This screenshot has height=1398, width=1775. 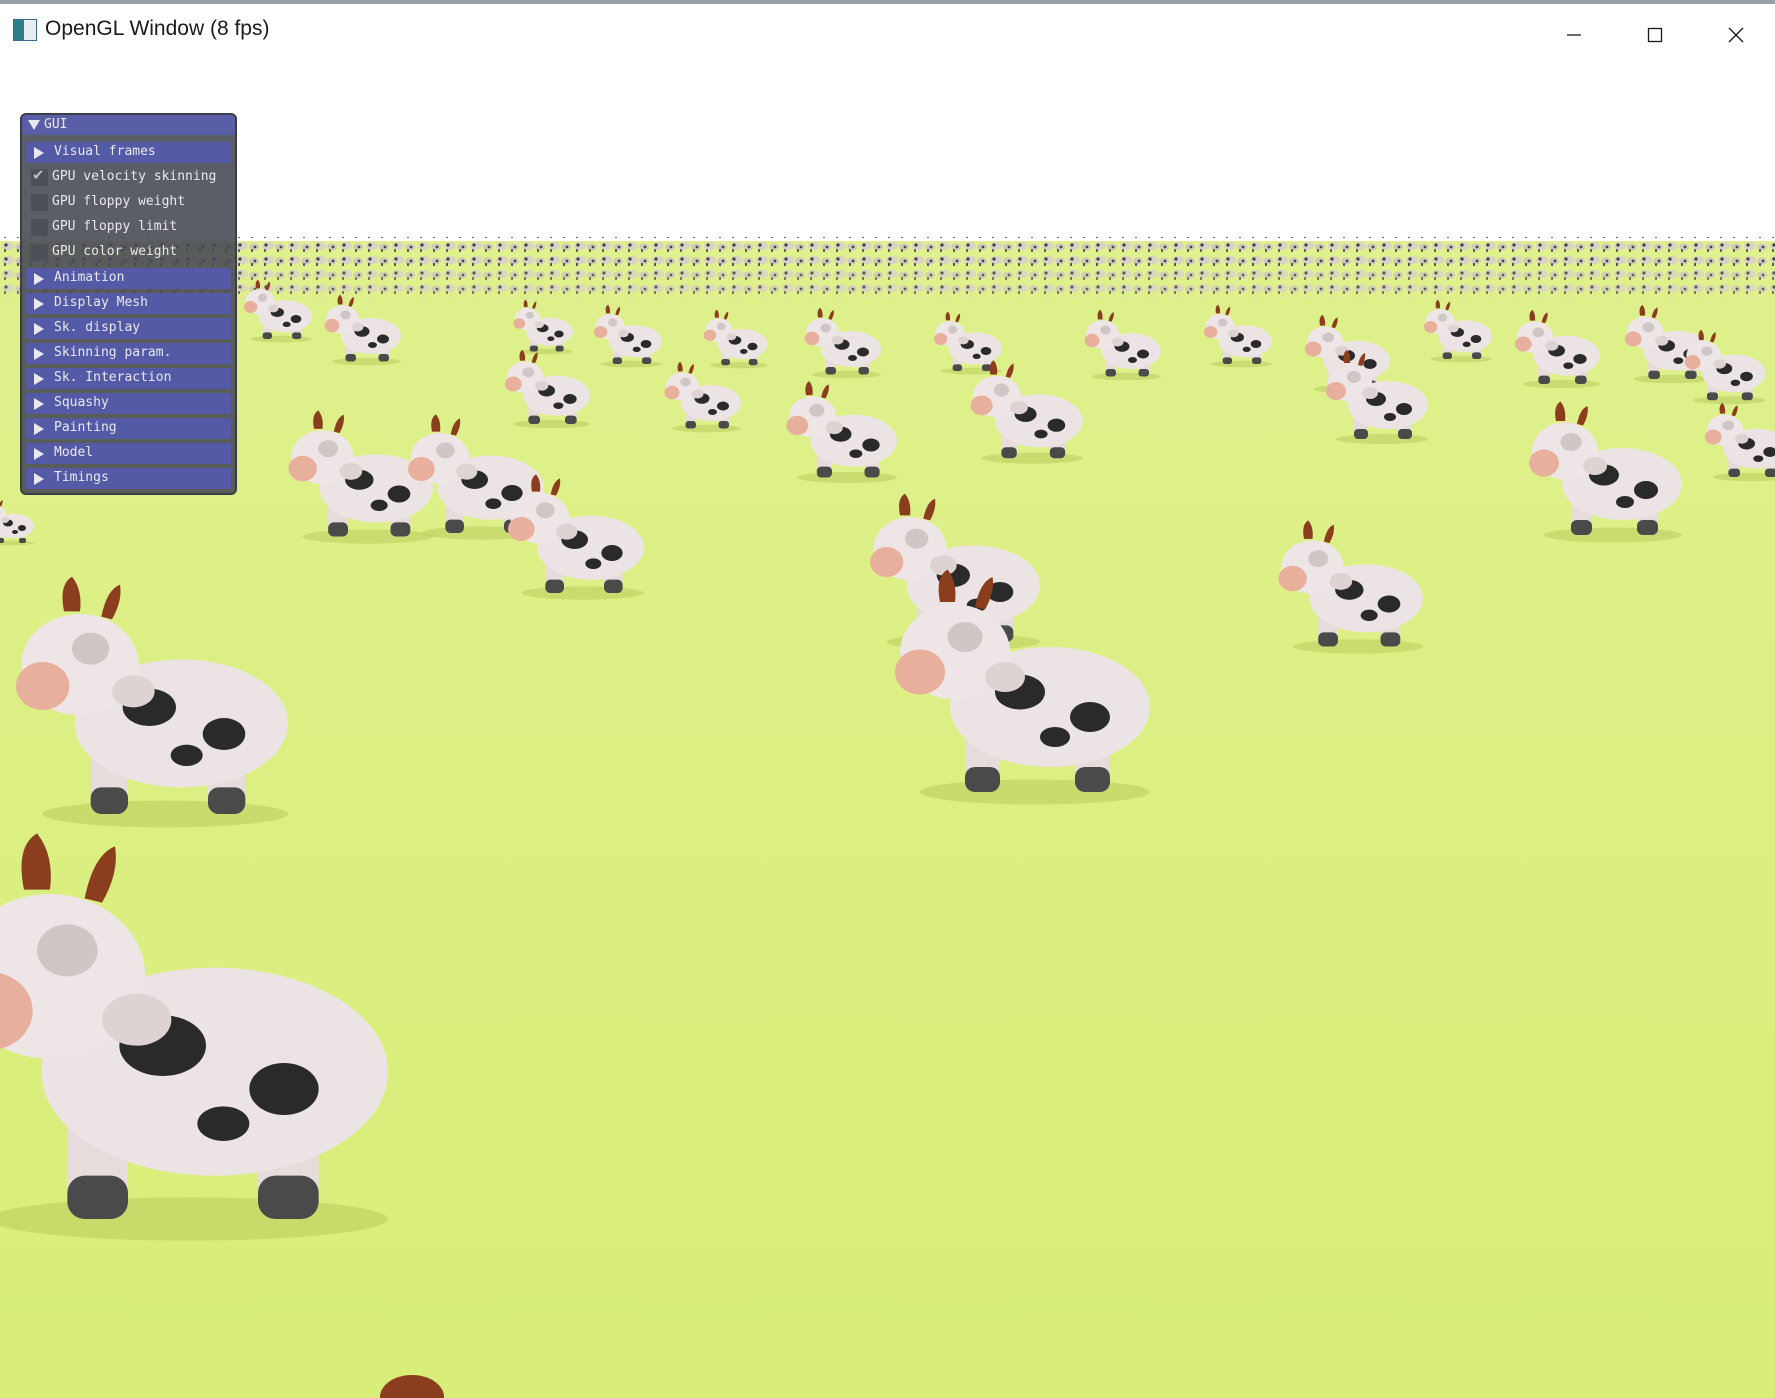 I want to click on gui-section-animation: Animation, so click(x=128, y=278).